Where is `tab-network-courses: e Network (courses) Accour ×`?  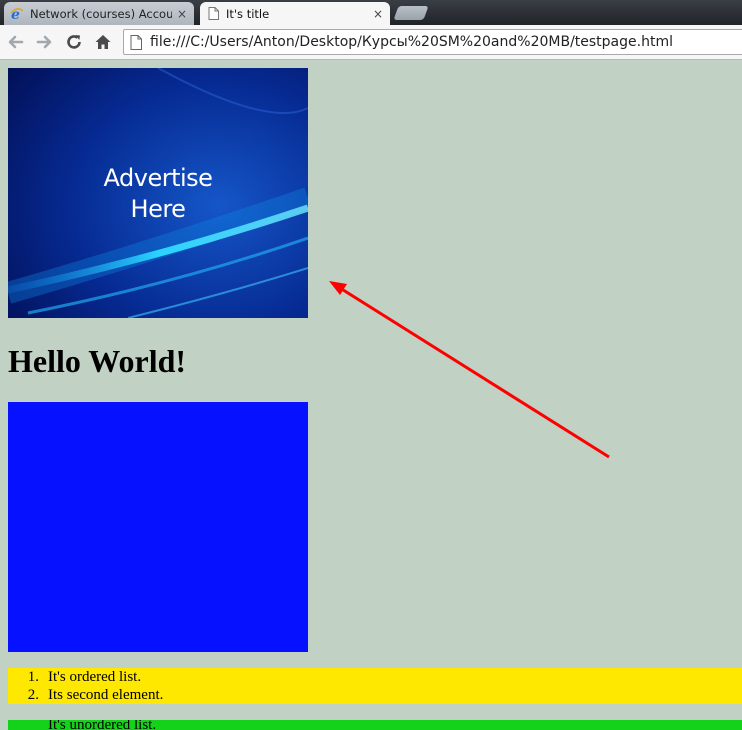
tab-network-courses: e Network (courses) Accour × is located at coordinates (99, 13).